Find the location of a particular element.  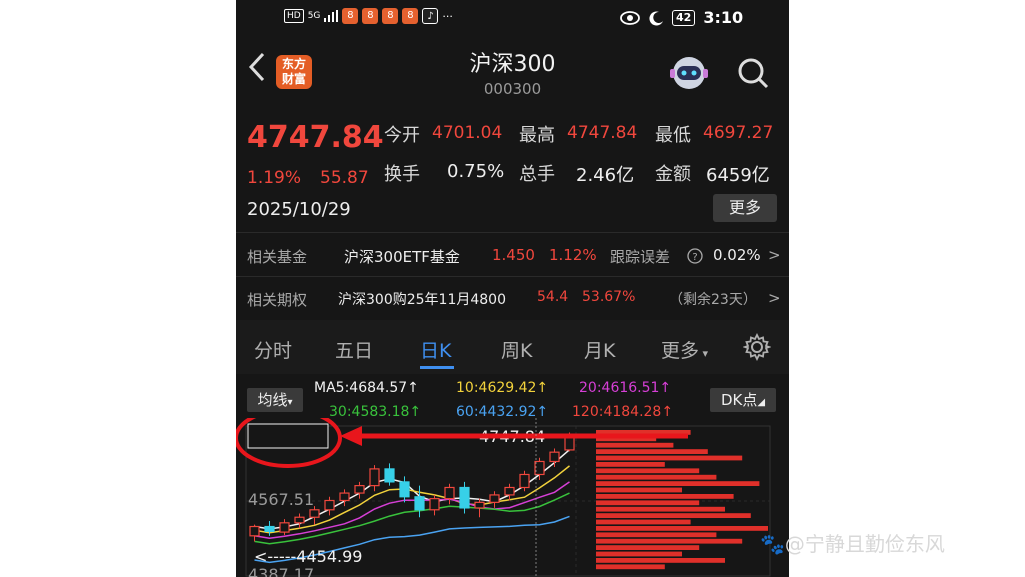

red-arrow-head is located at coordinates (351, 436).